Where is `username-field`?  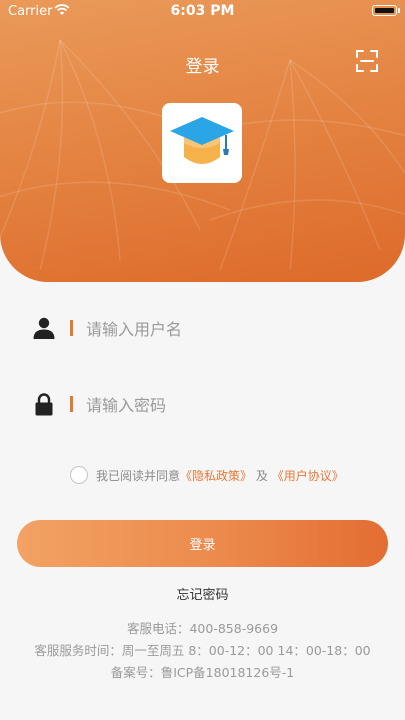 username-field is located at coordinates (202, 328).